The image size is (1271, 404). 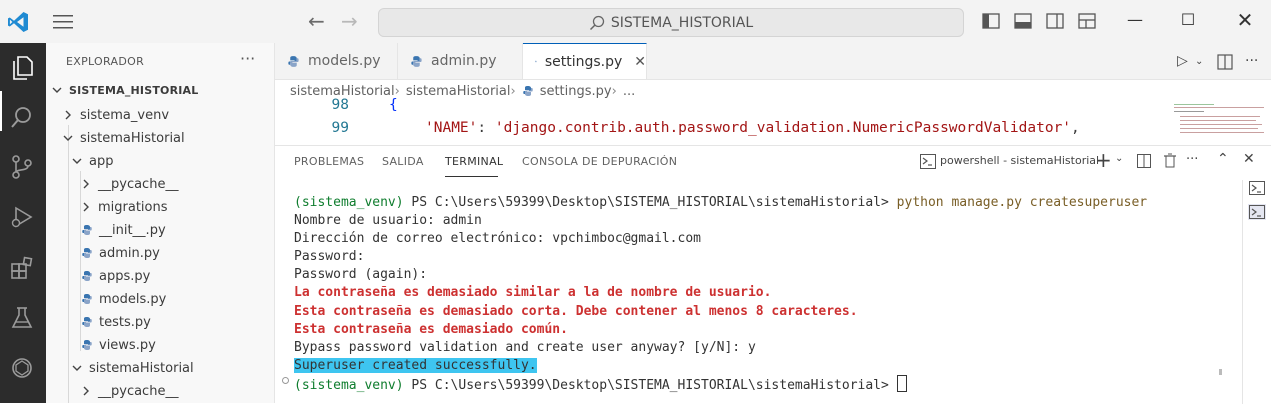 I want to click on maximize-icon: ☐, so click(x=1188, y=20).